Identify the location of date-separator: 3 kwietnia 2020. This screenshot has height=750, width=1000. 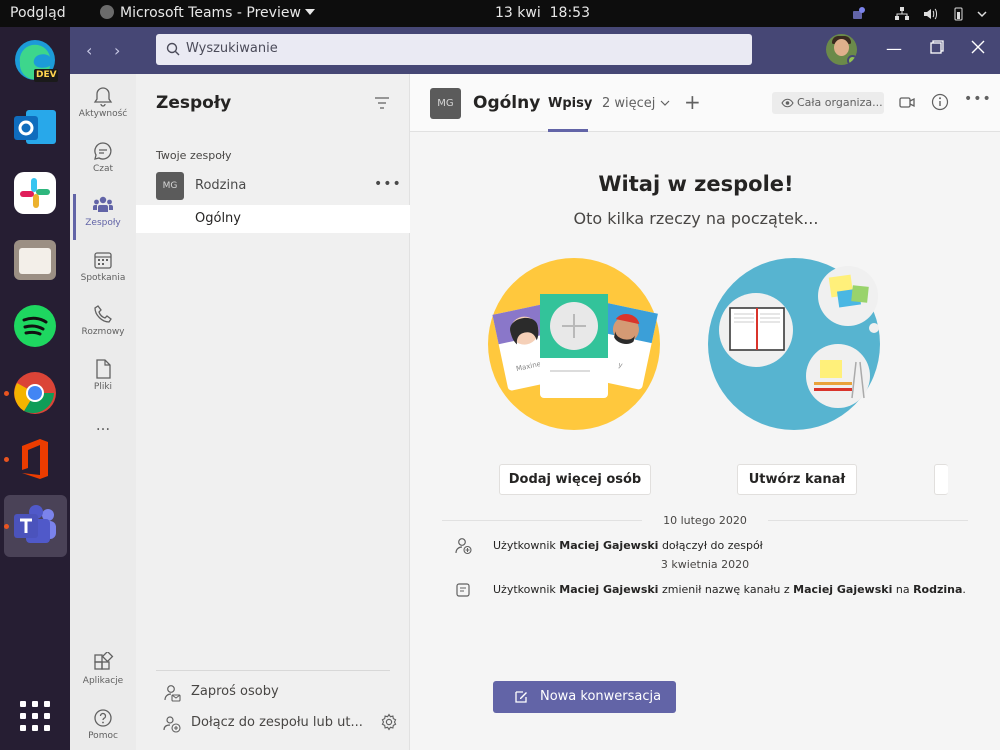
(705, 564).